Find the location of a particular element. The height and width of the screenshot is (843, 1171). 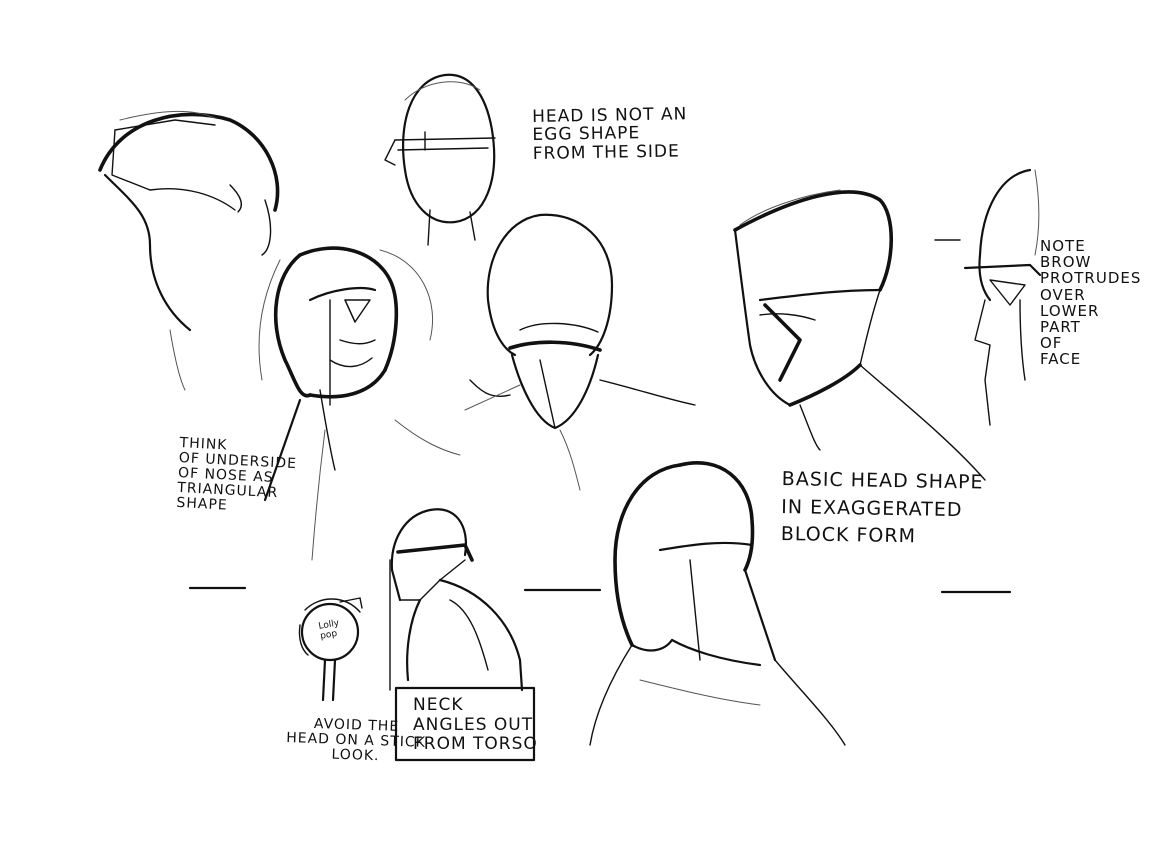

note-neck: Neck angles out from torso is located at coordinates (475, 725).